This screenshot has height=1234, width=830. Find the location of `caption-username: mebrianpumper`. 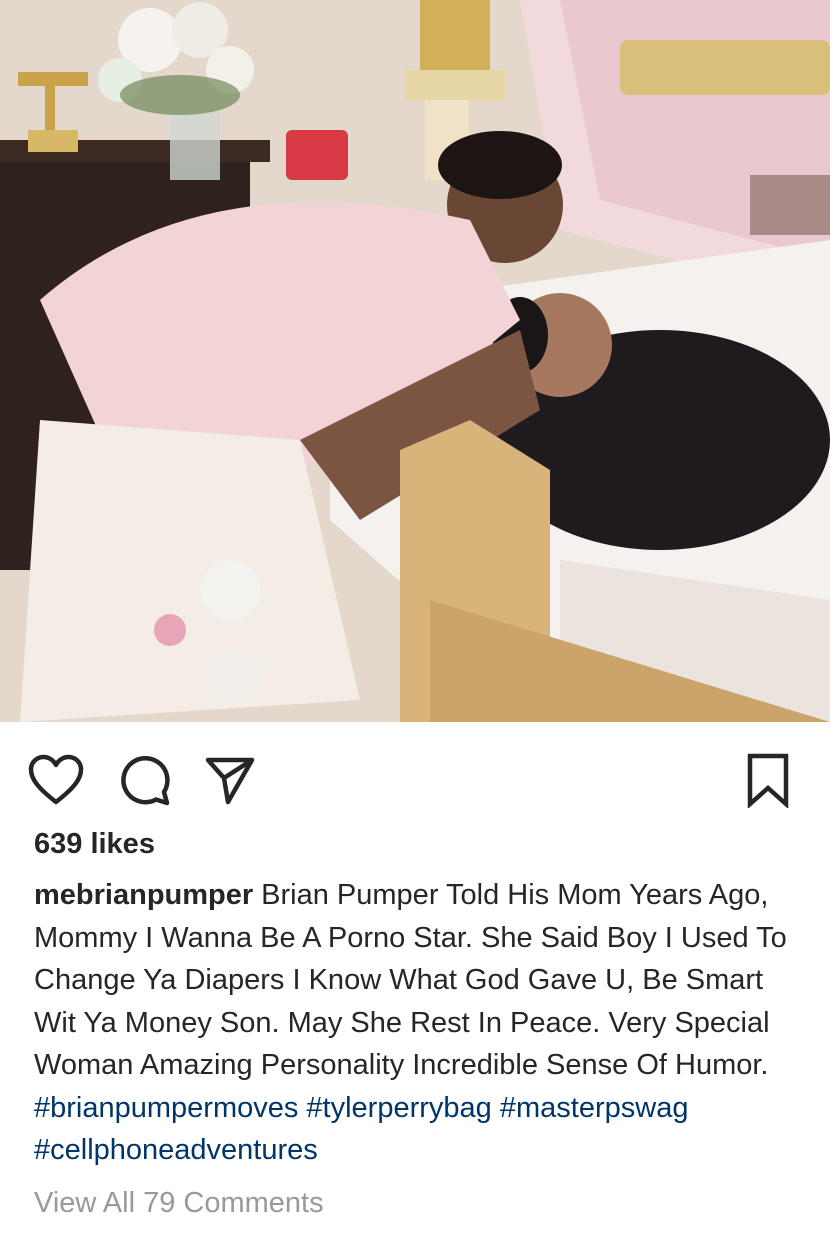

caption-username: mebrianpumper is located at coordinates (143, 895).